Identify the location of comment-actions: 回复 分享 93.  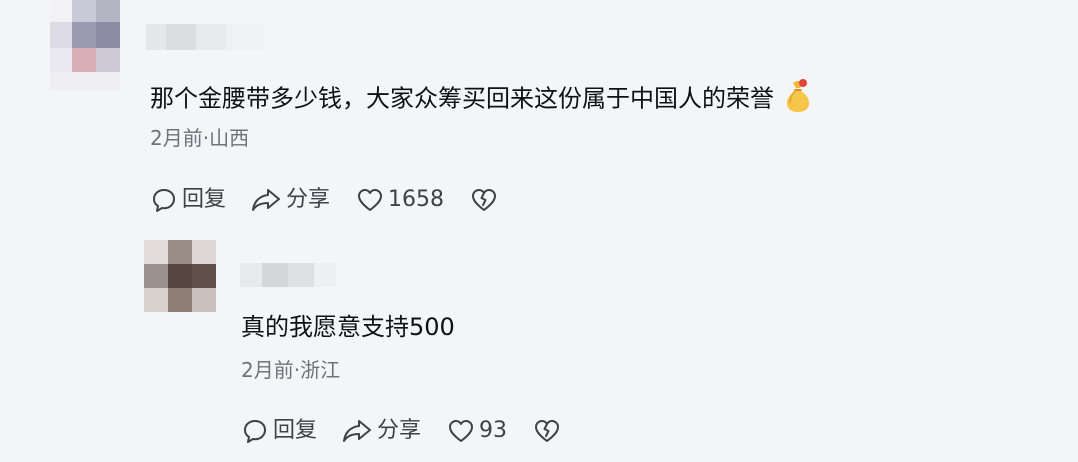
(401, 431).